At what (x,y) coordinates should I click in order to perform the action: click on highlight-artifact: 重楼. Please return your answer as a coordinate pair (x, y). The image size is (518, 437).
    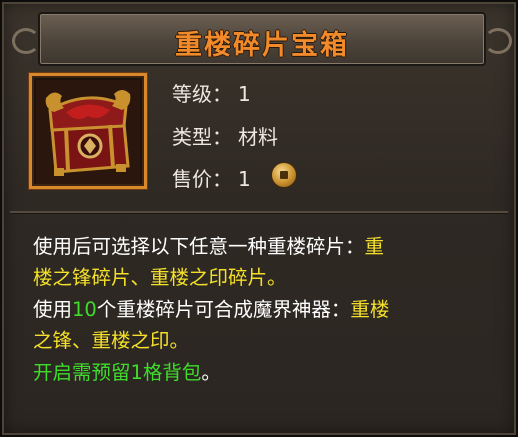
    Looking at the image, I should click on (370, 309).